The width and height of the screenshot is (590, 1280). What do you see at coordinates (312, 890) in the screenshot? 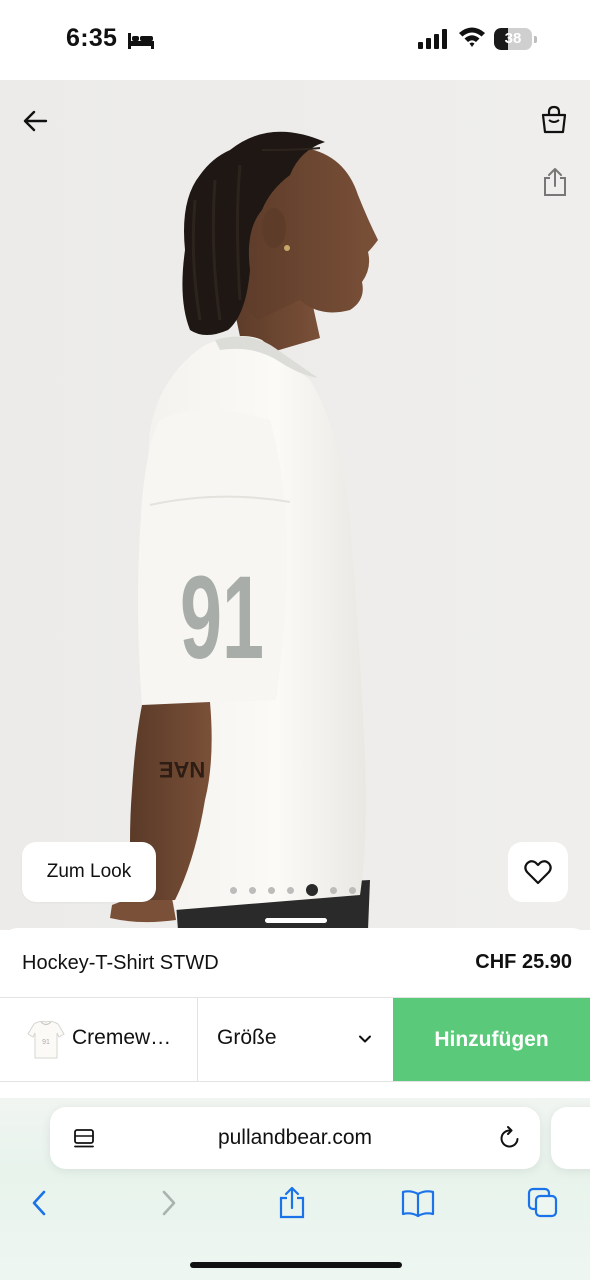
I see `pagination-dot-active` at bounding box center [312, 890].